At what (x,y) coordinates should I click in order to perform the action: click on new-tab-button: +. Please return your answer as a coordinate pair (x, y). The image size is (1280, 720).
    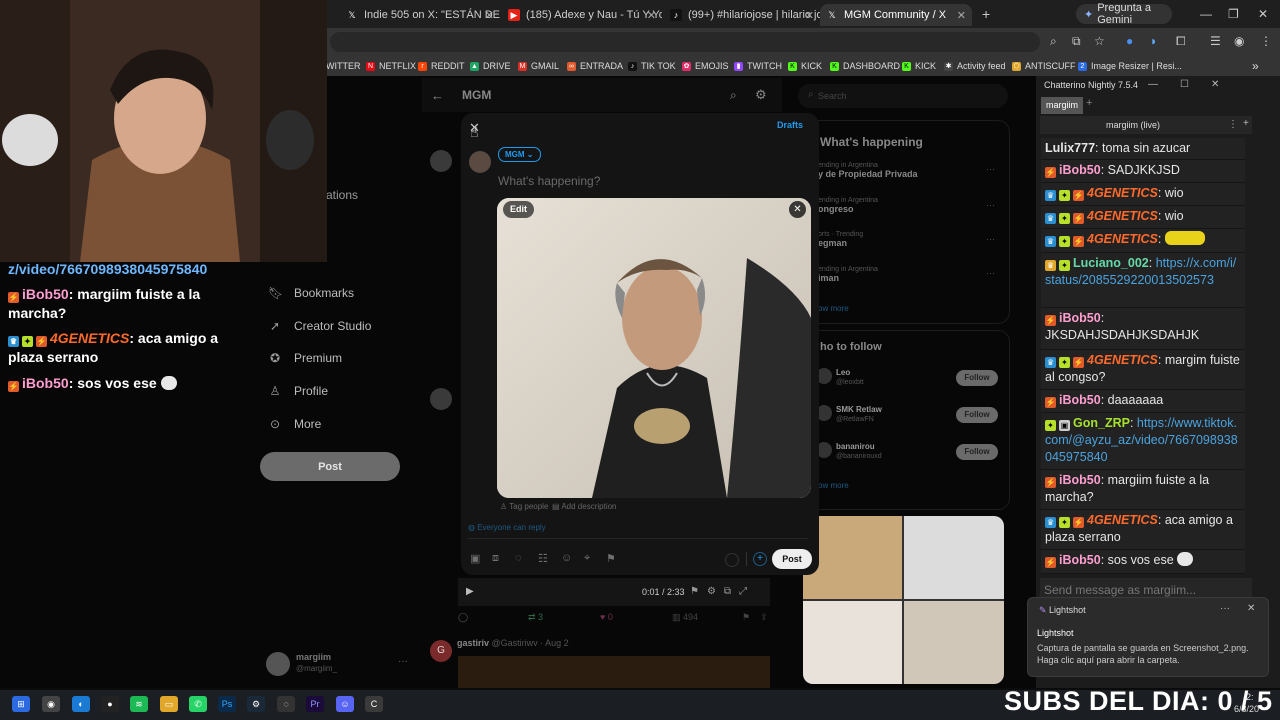
    Looking at the image, I should click on (986, 14).